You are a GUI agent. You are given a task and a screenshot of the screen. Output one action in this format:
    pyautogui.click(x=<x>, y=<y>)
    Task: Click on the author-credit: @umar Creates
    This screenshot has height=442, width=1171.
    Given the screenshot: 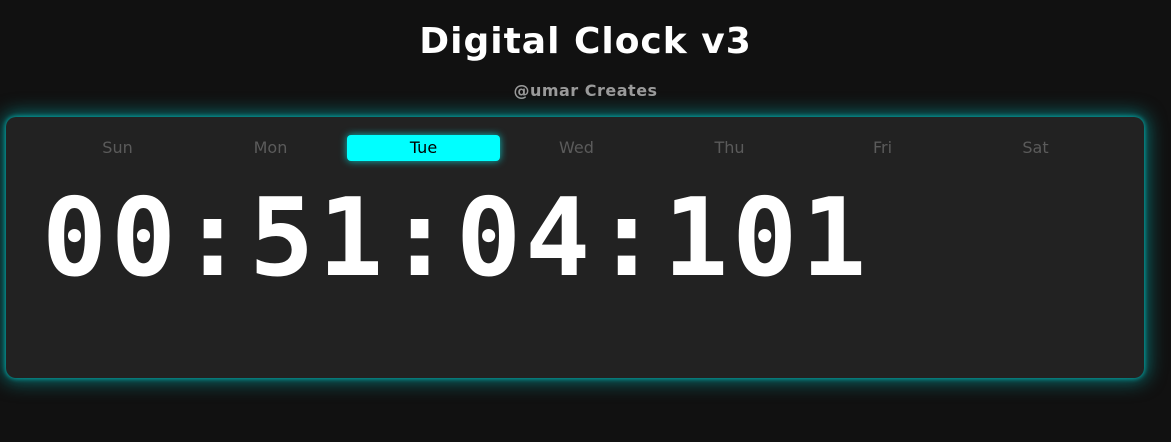 What is the action you would take?
    pyautogui.click(x=585, y=90)
    